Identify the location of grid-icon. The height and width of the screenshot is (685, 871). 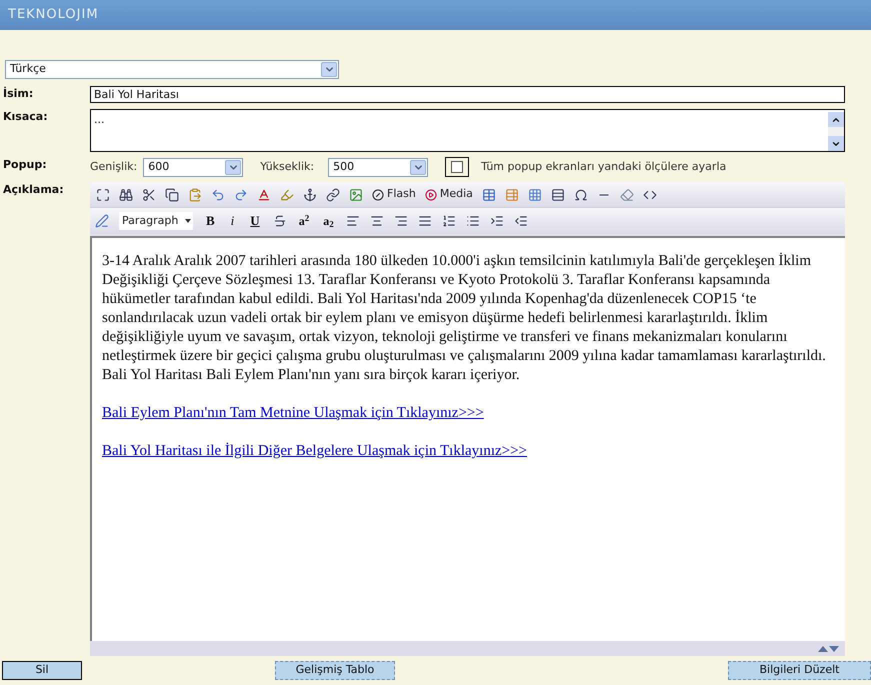
(535, 195).